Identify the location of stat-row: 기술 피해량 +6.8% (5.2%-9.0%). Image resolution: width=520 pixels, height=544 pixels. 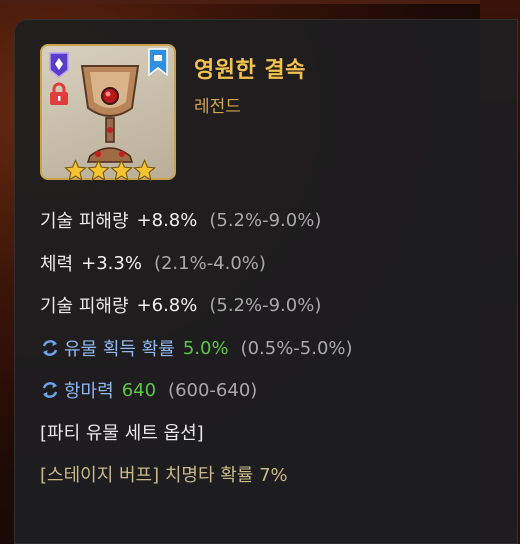
(180, 305).